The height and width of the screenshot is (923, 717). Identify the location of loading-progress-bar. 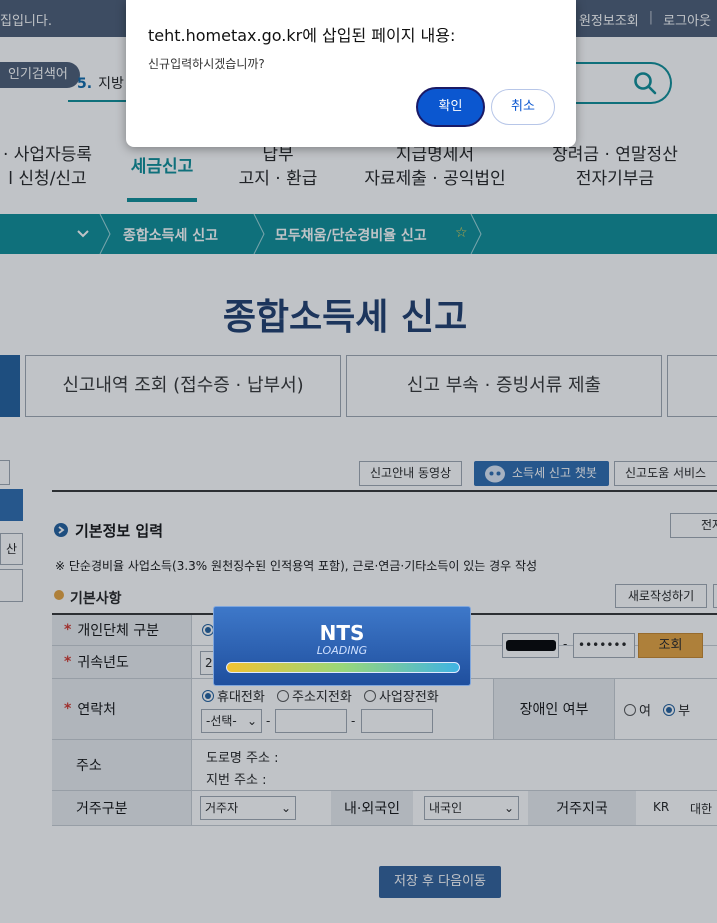
(343, 667).